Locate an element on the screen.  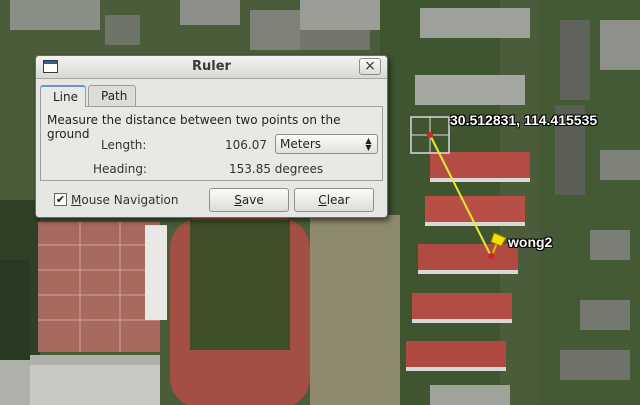
clear-button: Clear is located at coordinates (334, 200).